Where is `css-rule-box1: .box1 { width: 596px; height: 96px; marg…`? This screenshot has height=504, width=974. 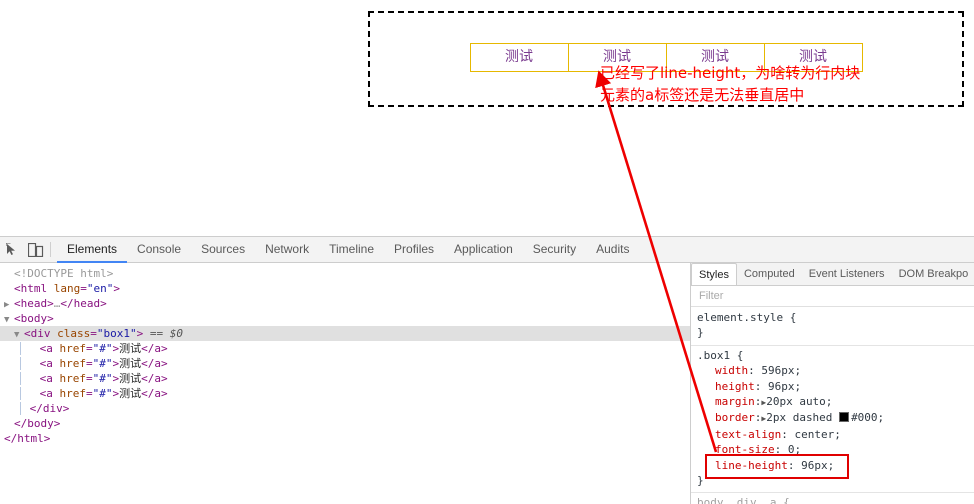
css-rule-box1: .box1 { width: 596px; height: 96px; marg… is located at coordinates (835, 419).